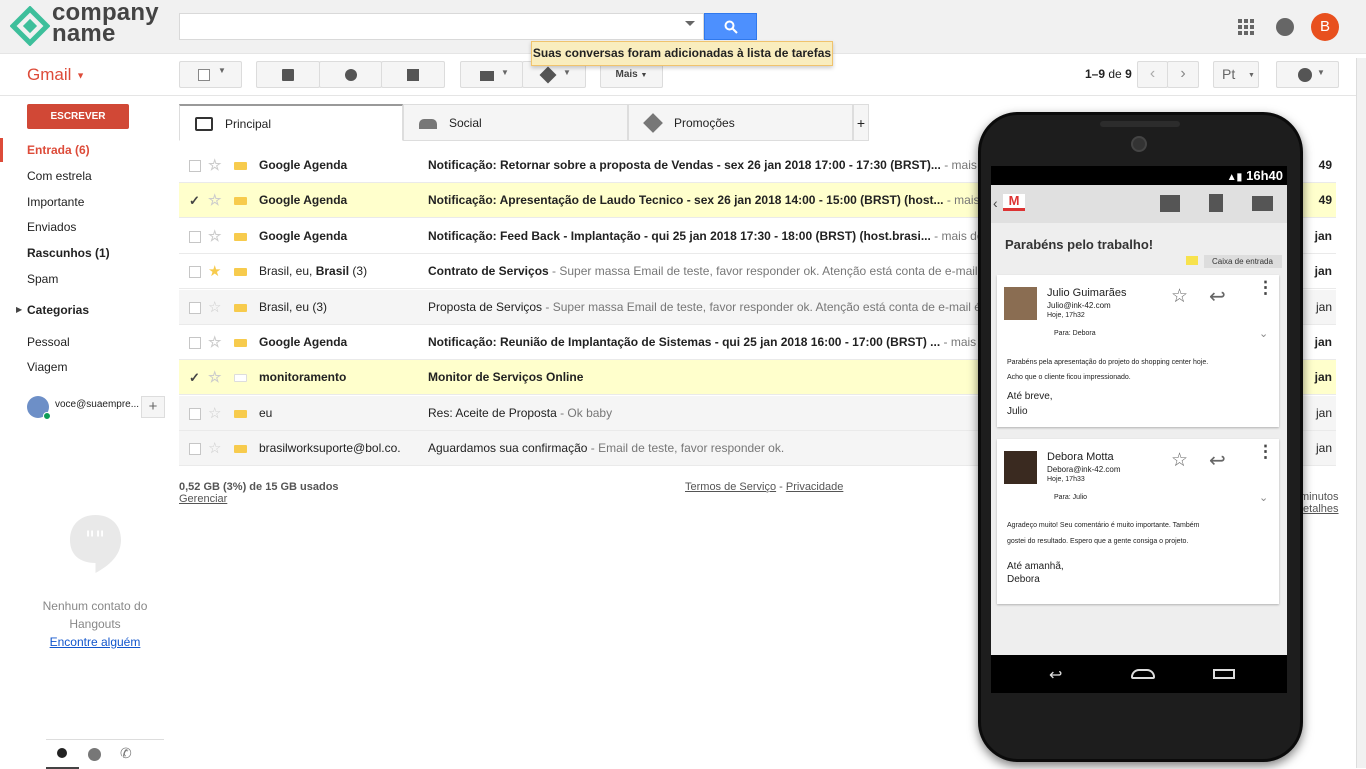 Image resolution: width=1366 pixels, height=769 pixels. Describe the element at coordinates (814, 487) in the screenshot. I see `privacy-link: Privacidade` at that location.